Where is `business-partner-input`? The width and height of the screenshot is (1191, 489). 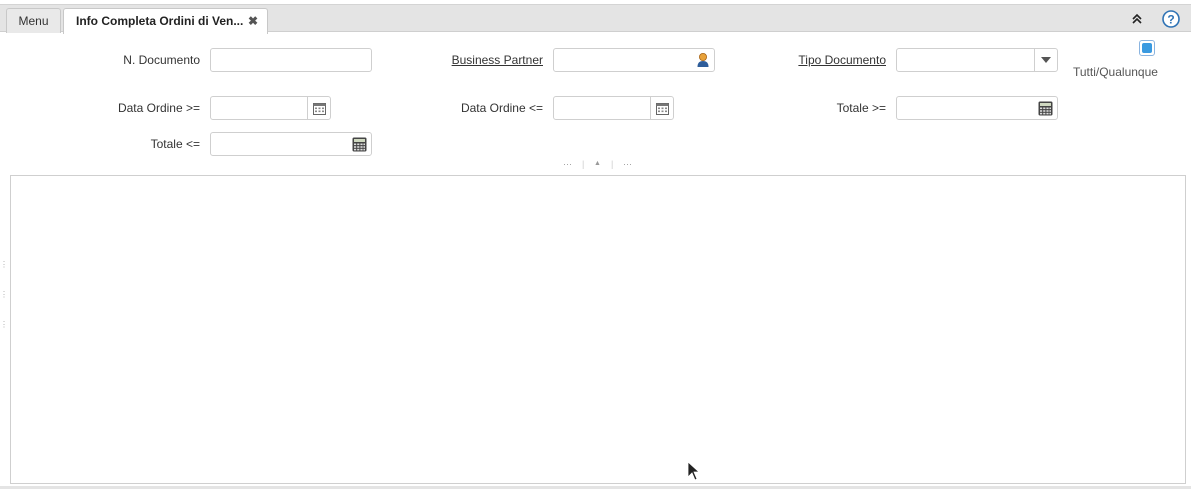 business-partner-input is located at coordinates (634, 60).